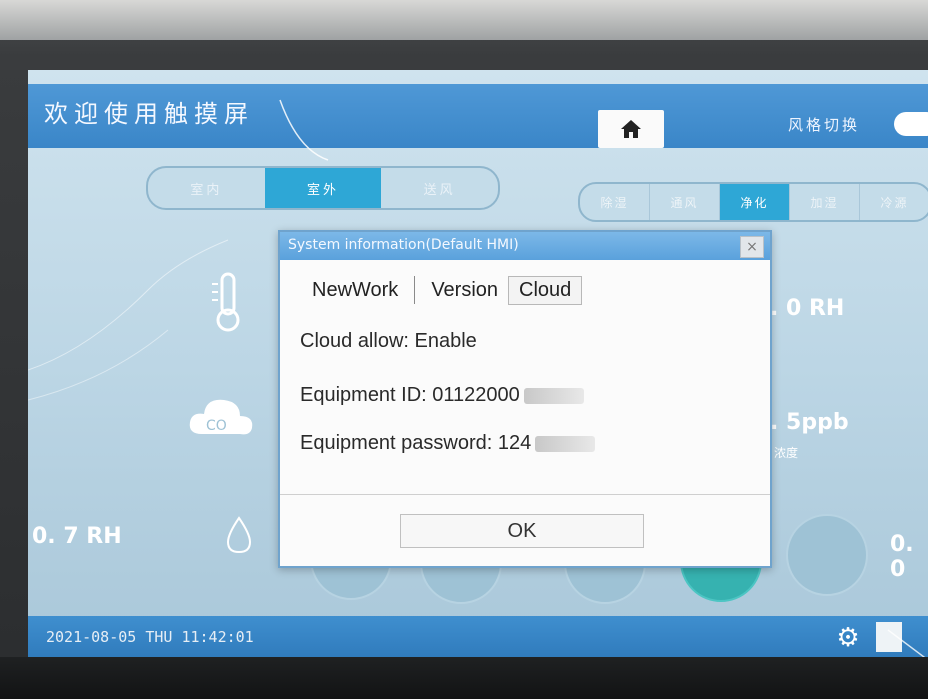 Image resolution: width=928 pixels, height=699 pixels. I want to click on tab-divider, so click(415, 290).